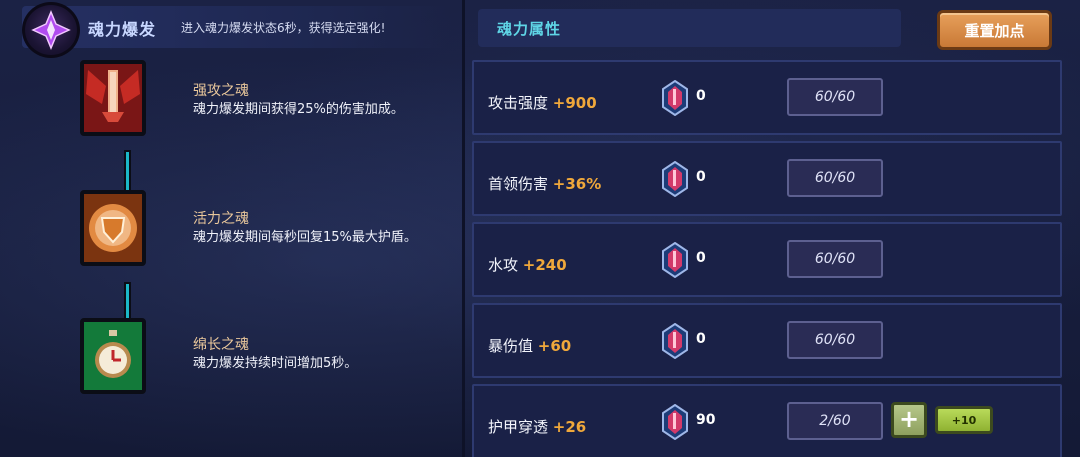 The width and height of the screenshot is (1080, 457). I want to click on attribute-name: 水攻, so click(503, 265).